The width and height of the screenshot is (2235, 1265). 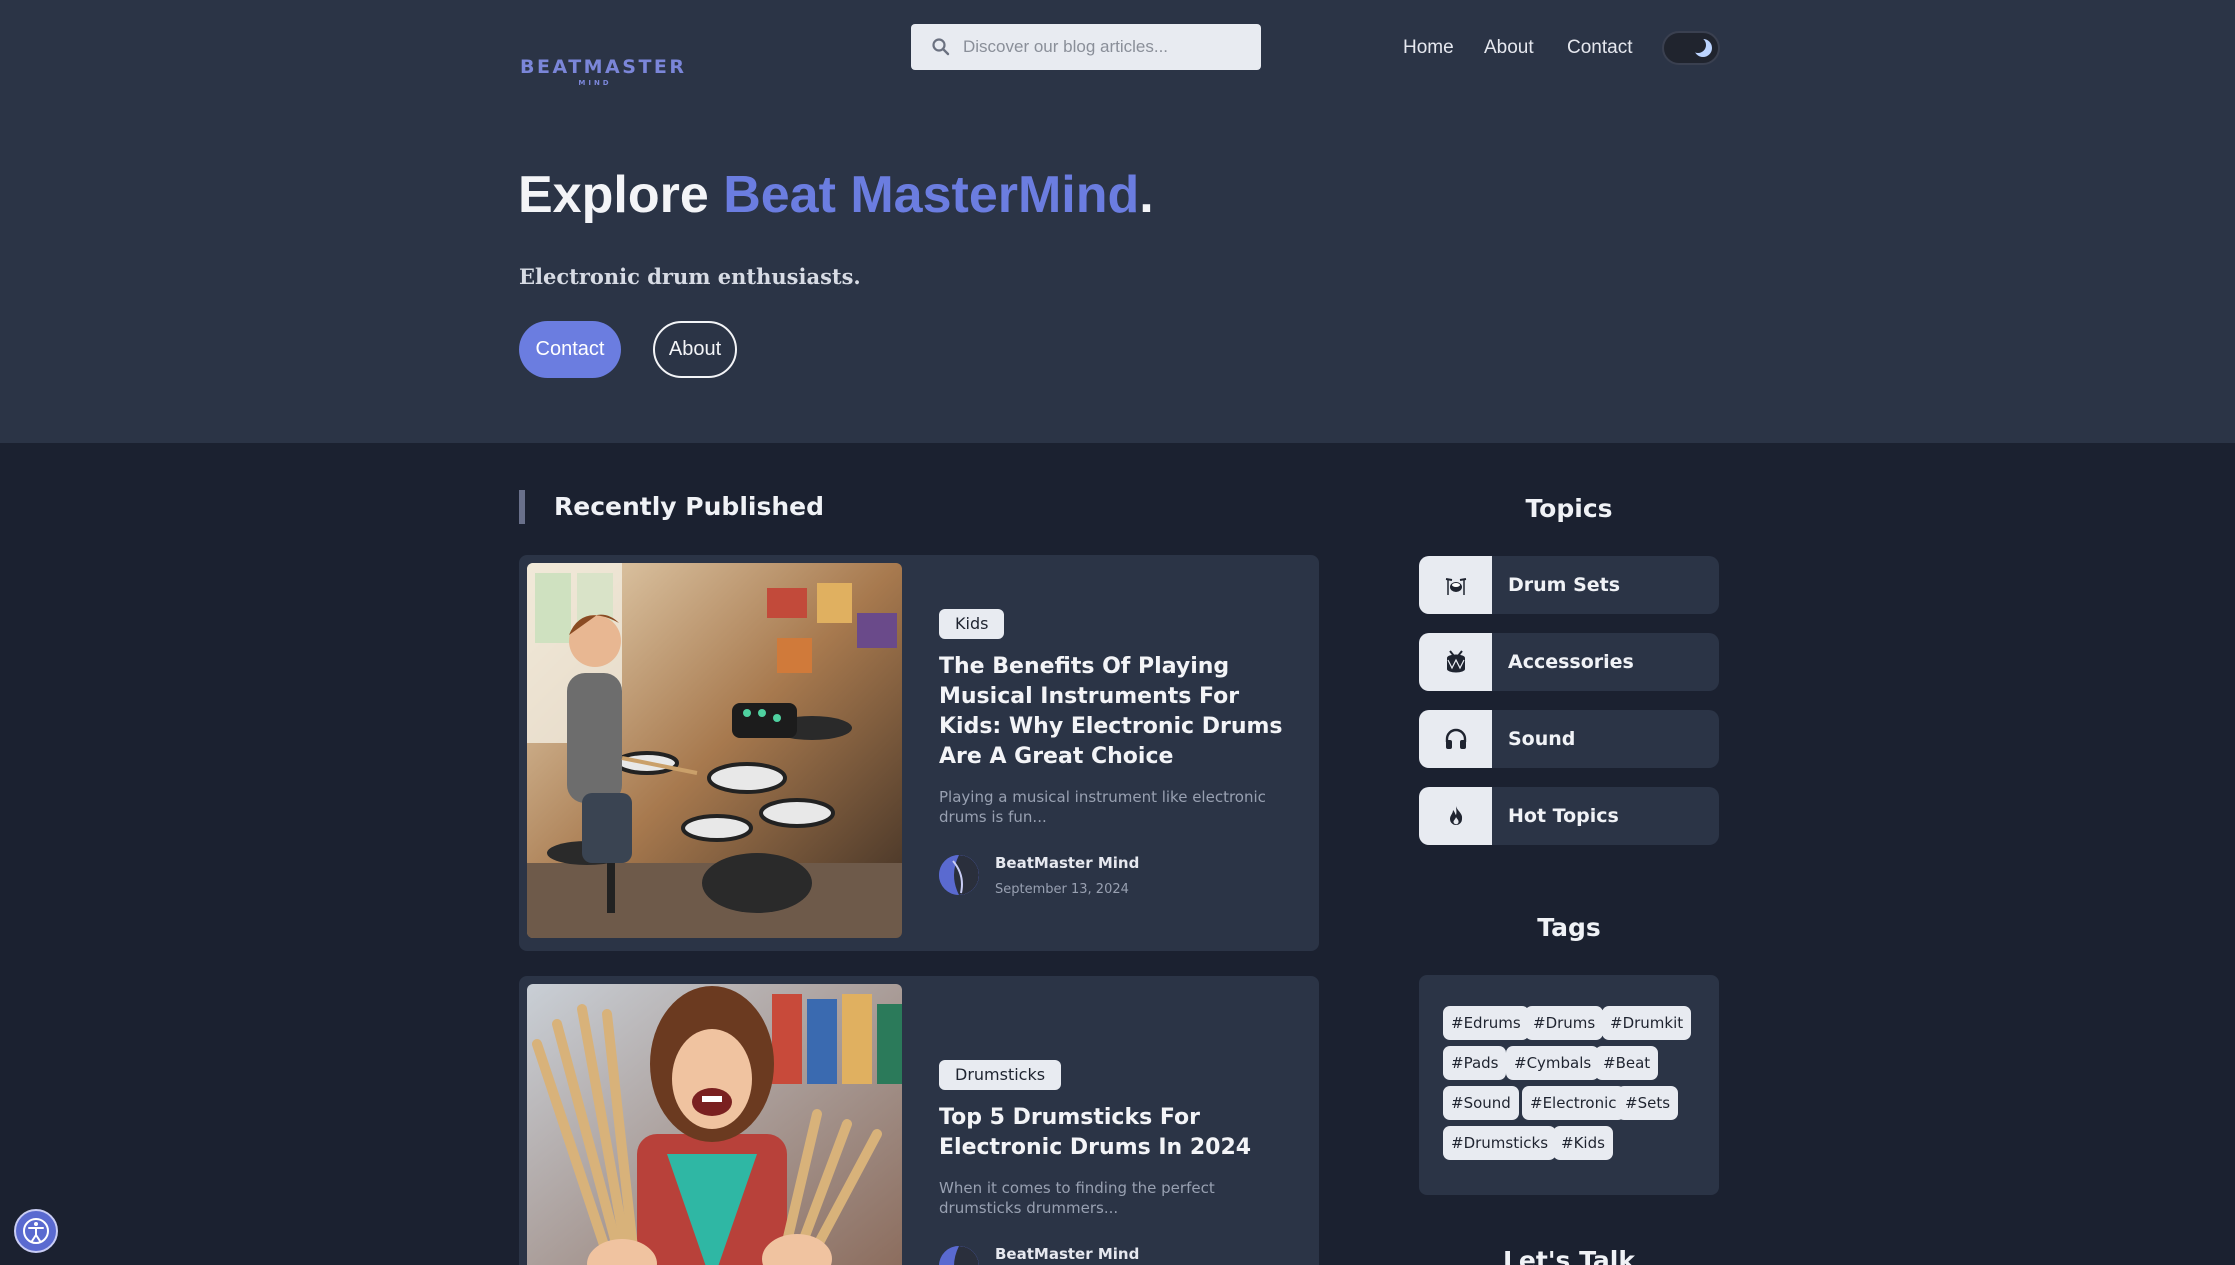 What do you see at coordinates (1146, 195) in the screenshot?
I see `hero-title-suffix: .` at bounding box center [1146, 195].